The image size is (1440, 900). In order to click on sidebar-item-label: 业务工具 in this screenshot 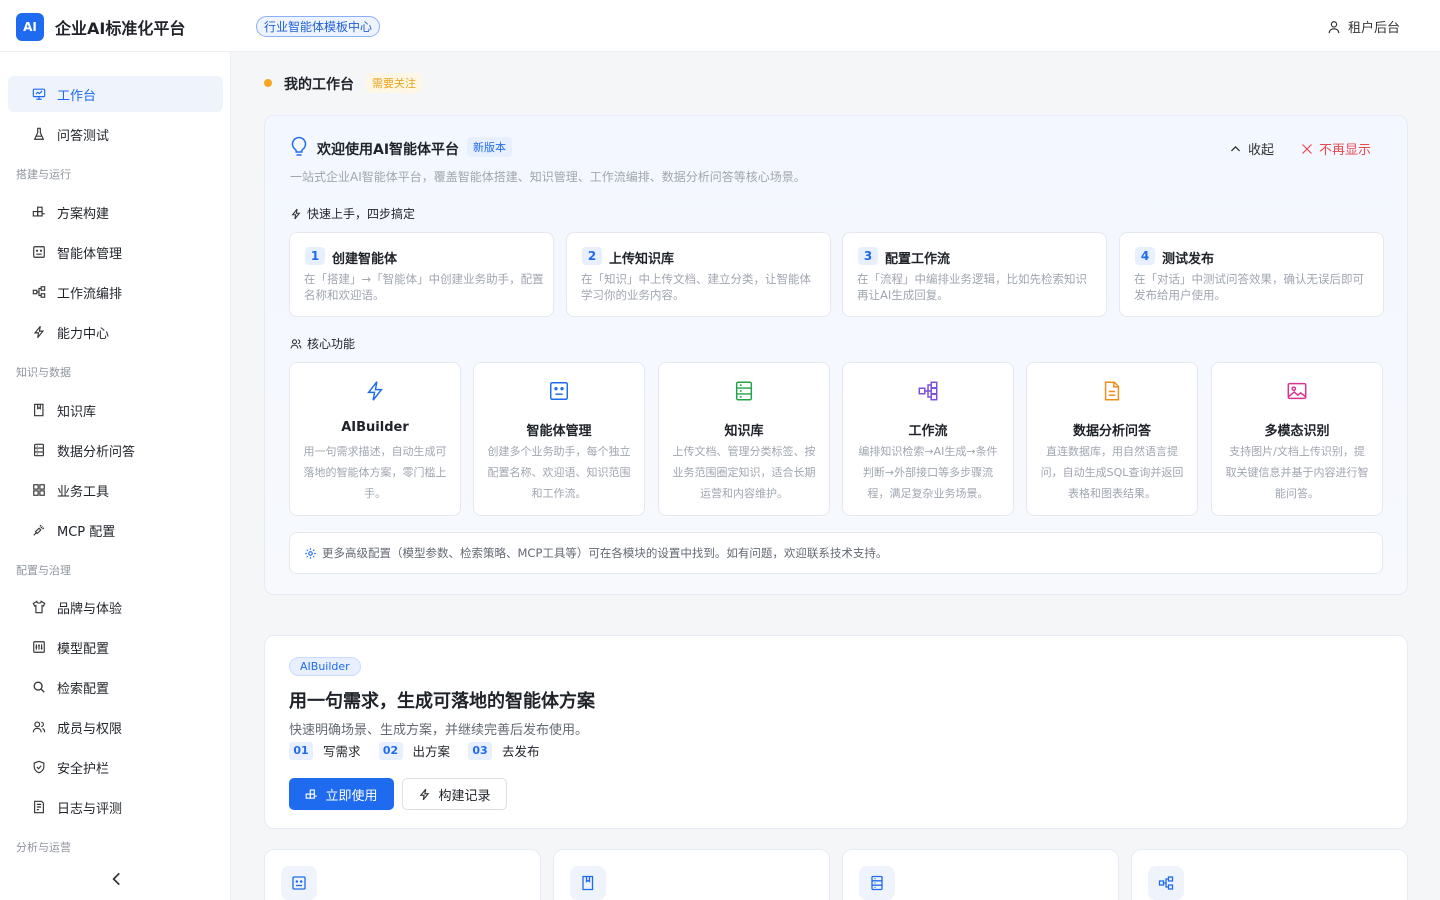, I will do `click(83, 492)`.